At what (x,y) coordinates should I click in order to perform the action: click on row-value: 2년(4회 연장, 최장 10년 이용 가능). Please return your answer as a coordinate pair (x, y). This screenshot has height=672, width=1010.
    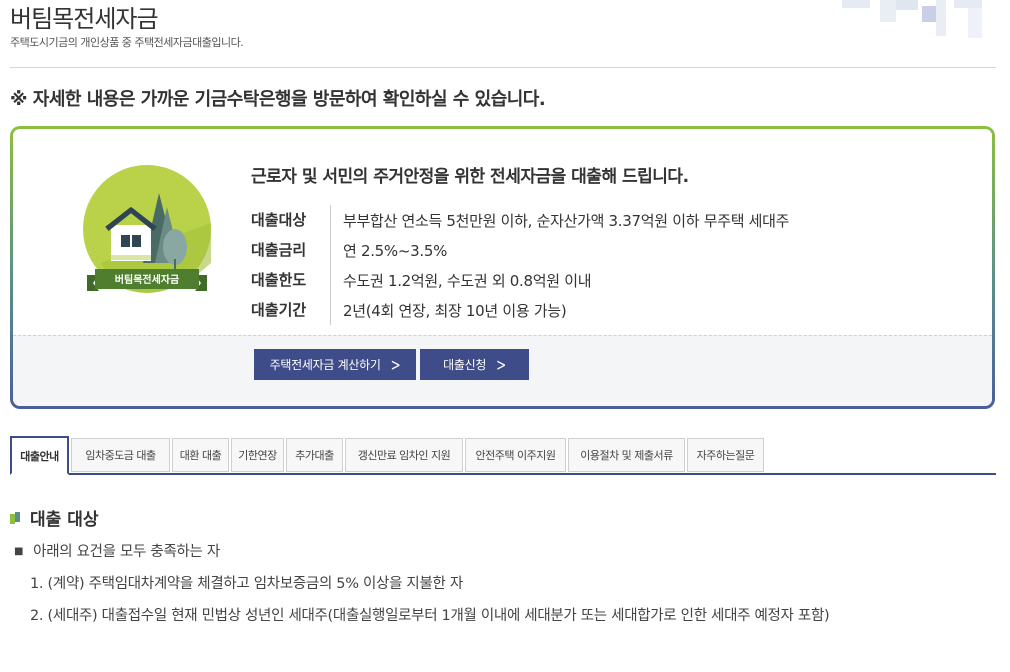
    Looking at the image, I should click on (455, 310).